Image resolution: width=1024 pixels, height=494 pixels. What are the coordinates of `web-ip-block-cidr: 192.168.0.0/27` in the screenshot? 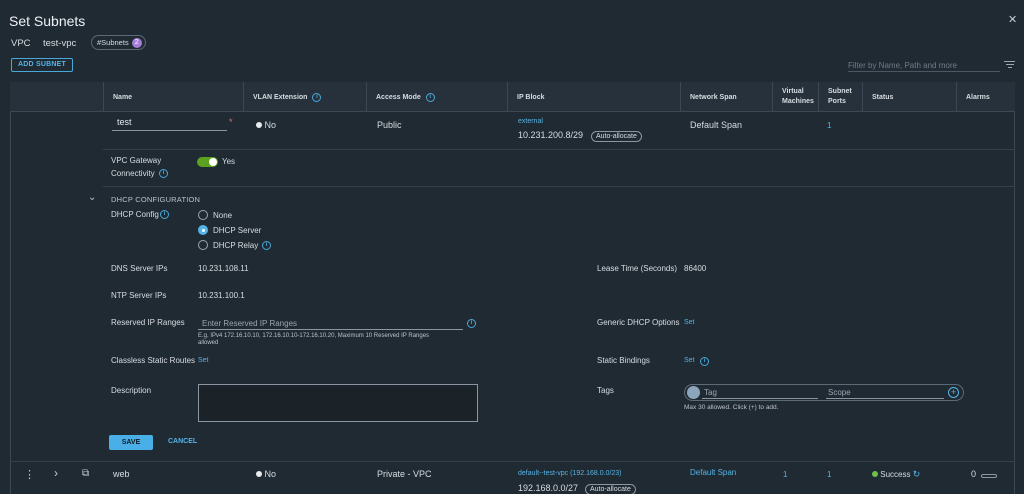 It's located at (548, 488).